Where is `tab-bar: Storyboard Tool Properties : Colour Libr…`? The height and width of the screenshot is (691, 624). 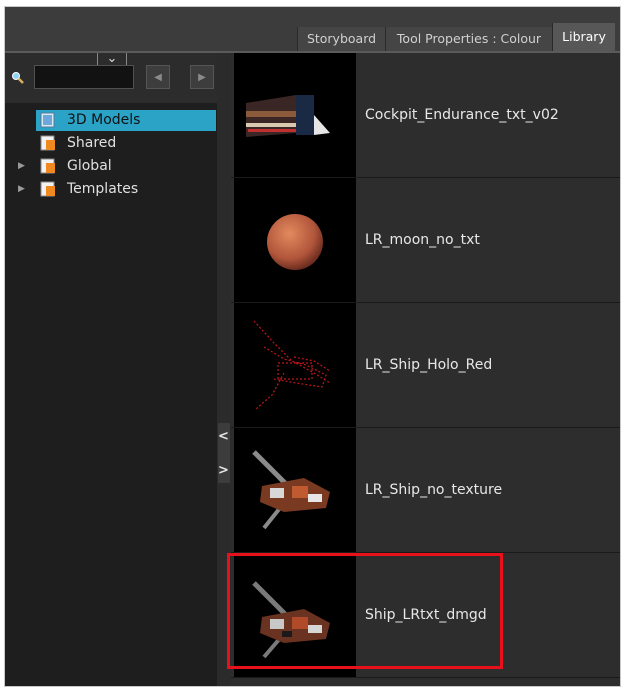 tab-bar: Storyboard Tool Properties : Colour Libr… is located at coordinates (312, 30).